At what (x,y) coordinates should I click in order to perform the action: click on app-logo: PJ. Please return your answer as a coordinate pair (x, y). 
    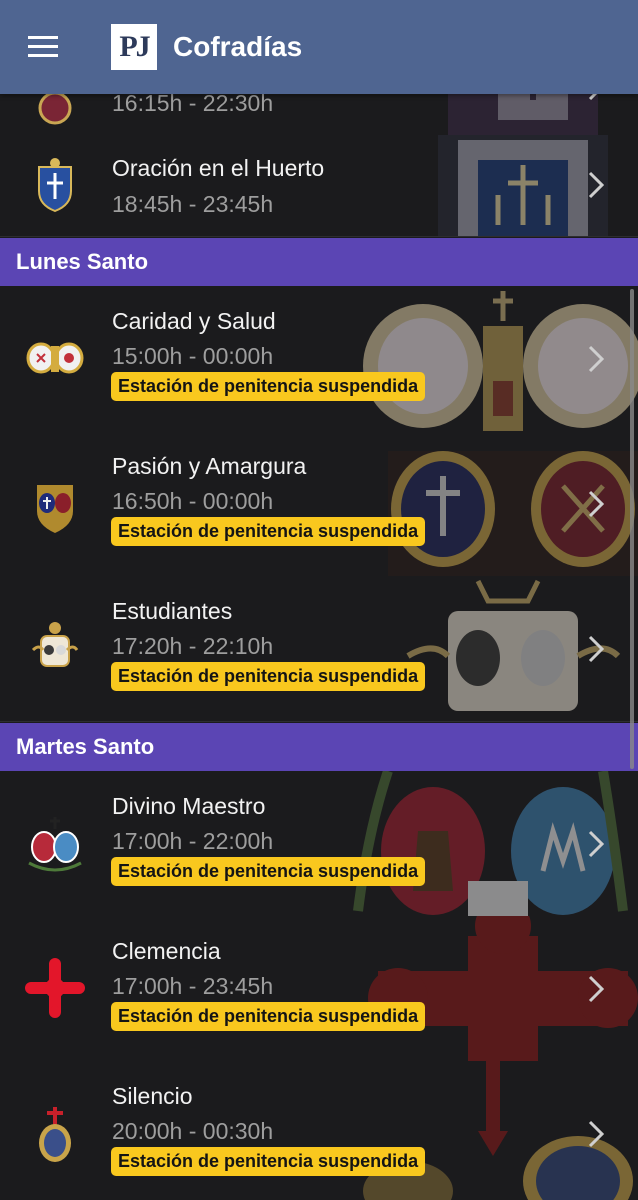
    Looking at the image, I should click on (134, 47).